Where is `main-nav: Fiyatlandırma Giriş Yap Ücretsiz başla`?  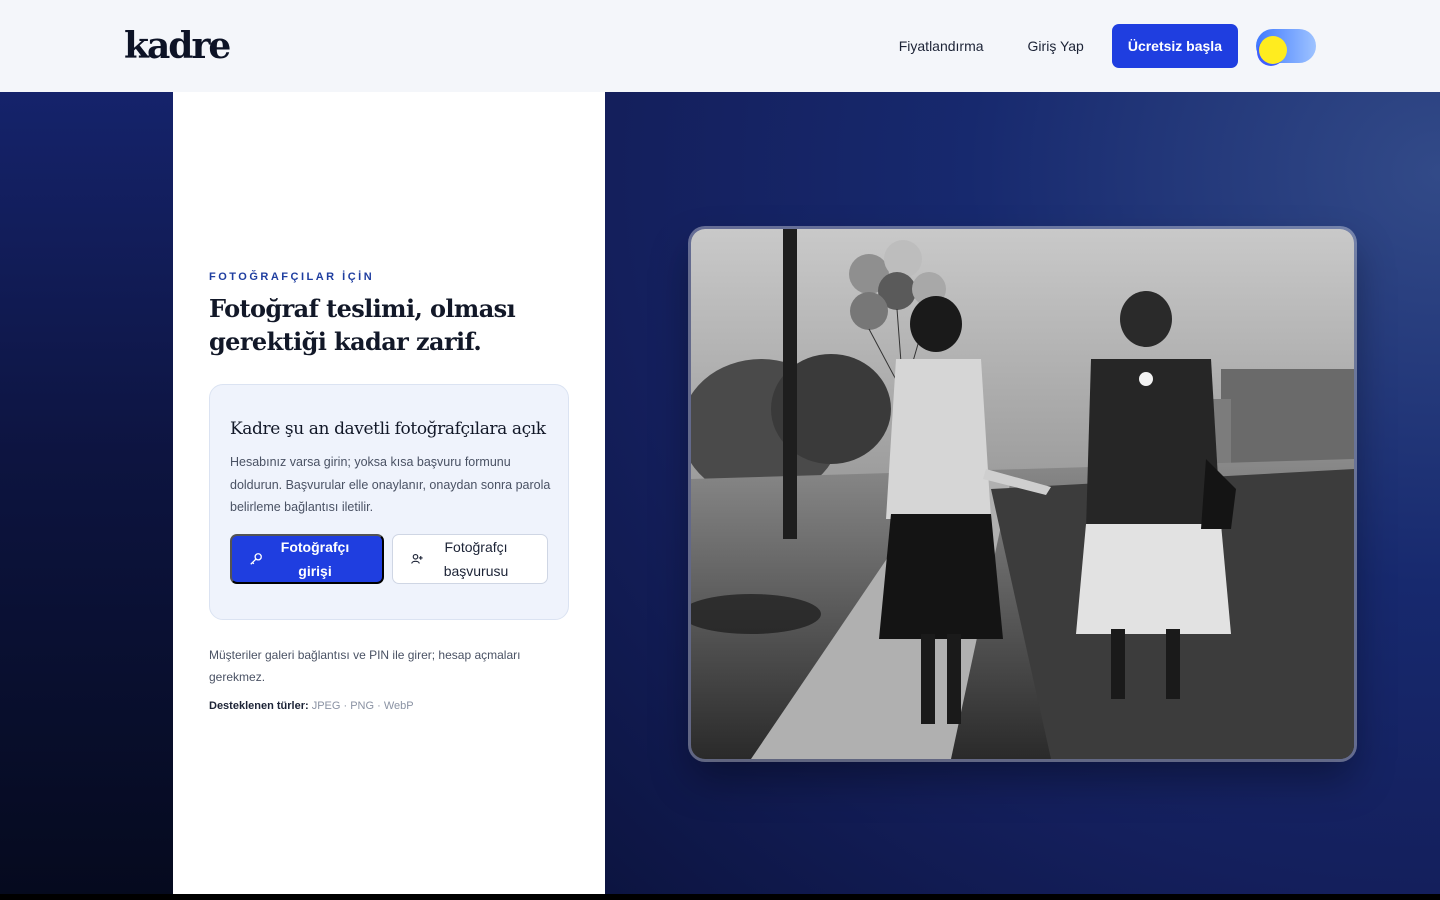
main-nav: Fiyatlandırma Giriş Yap Ücretsiz başla is located at coordinates (1107, 46).